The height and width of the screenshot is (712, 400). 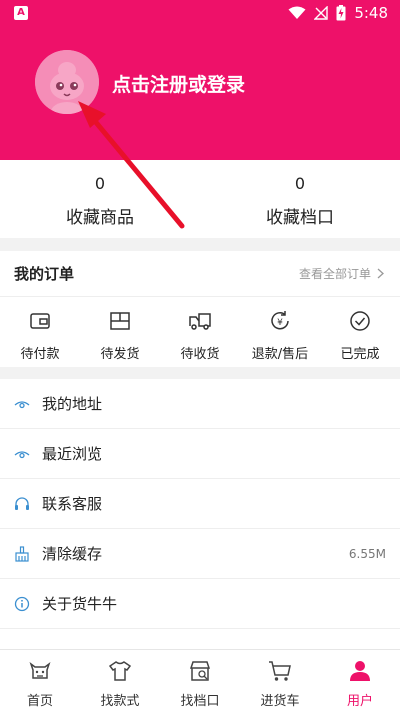 I want to click on menu-item-about: 关于货牛牛, so click(x=200, y=604).